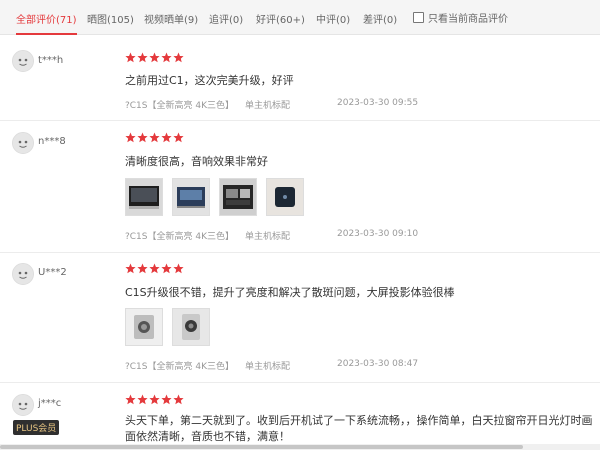 The height and width of the screenshot is (450, 600). Describe the element at coordinates (209, 80) in the screenshot. I see `review-text: 之前用过C1，这次完美升级，好评` at that location.